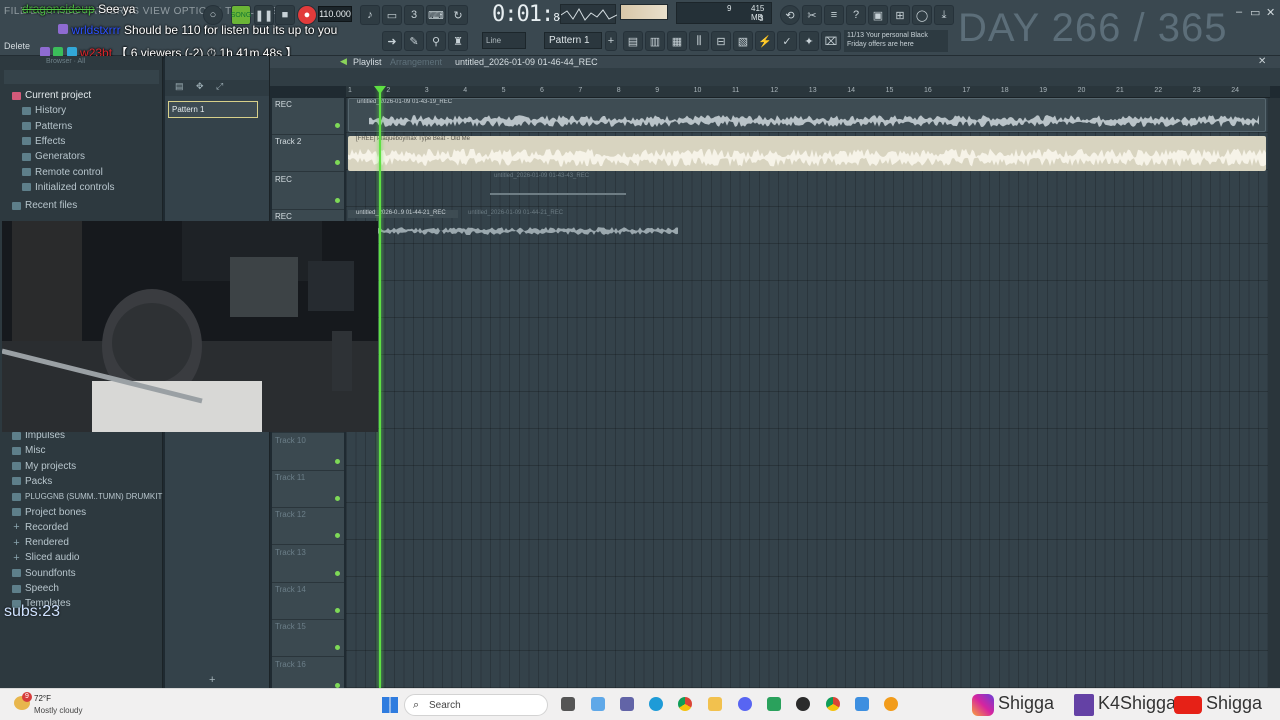 The height and width of the screenshot is (720, 1280). What do you see at coordinates (573, 40) in the screenshot?
I see `pattern-selector: Pattern 1` at bounding box center [573, 40].